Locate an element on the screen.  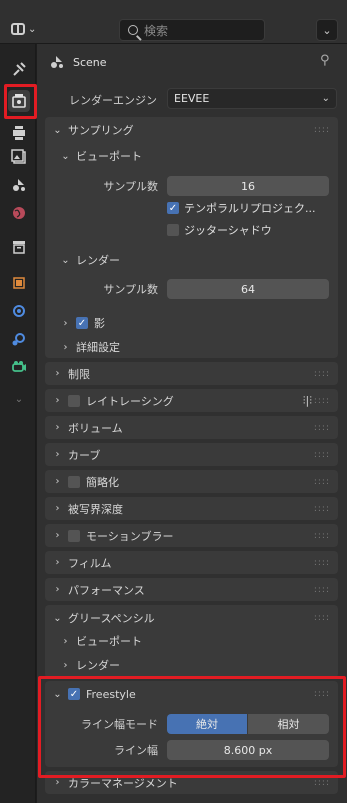
viewport-samples-value: 16 is located at coordinates (248, 186).